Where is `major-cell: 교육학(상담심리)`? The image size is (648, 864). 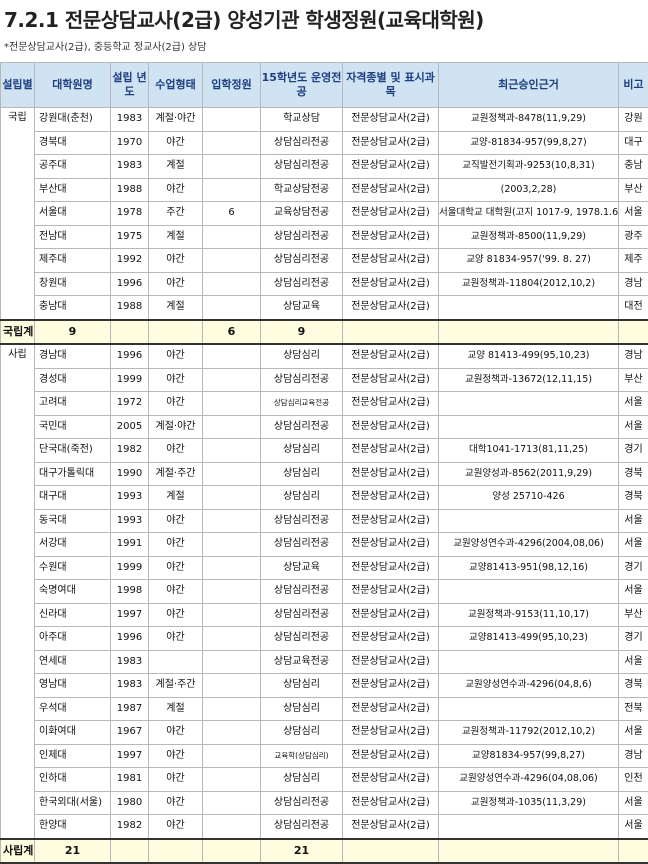
major-cell: 교육학(상담심리) is located at coordinates (302, 756).